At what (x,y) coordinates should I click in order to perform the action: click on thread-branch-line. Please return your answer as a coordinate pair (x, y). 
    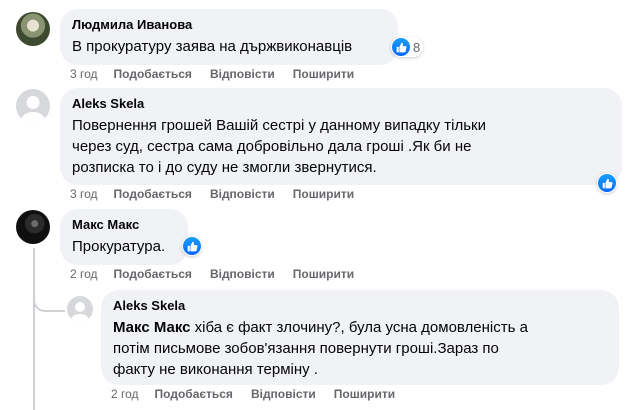
    Looking at the image, I should click on (49, 301).